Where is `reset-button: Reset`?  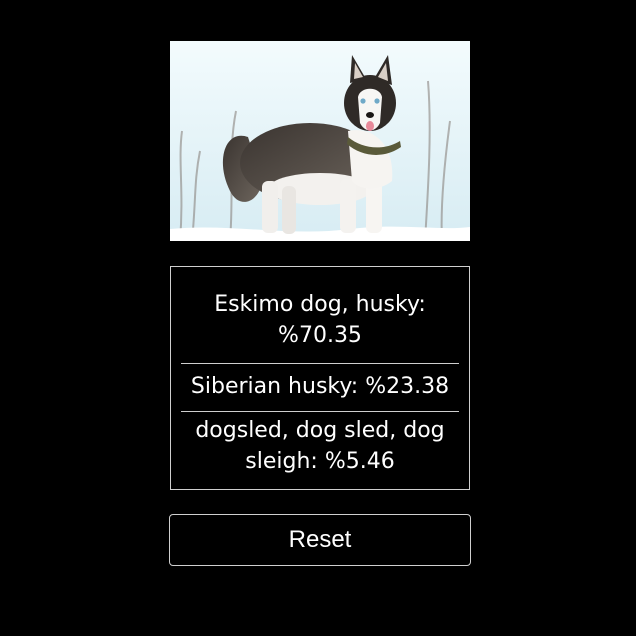 reset-button: Reset is located at coordinates (320, 540).